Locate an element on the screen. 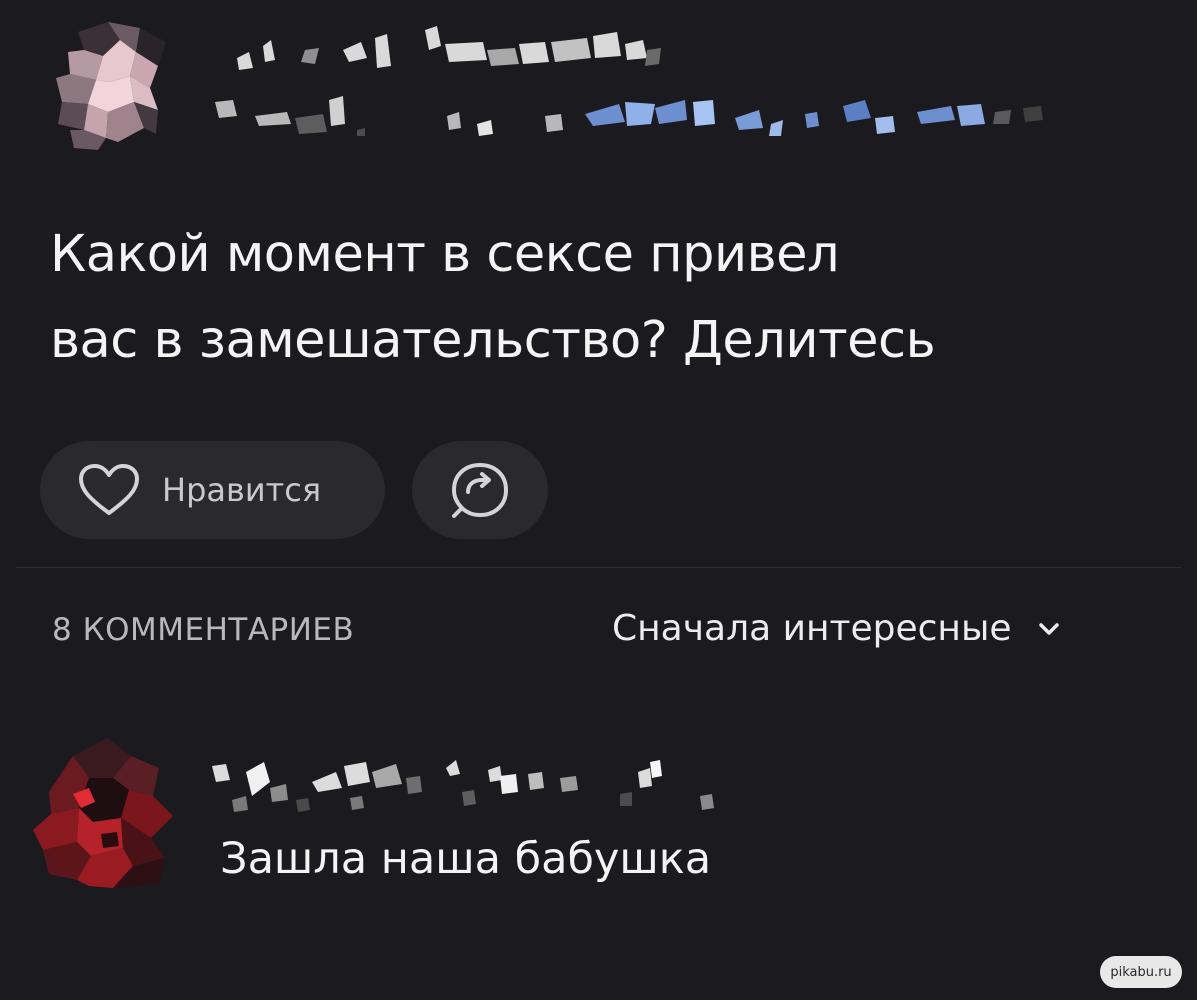  post-header is located at coordinates (560, 86).